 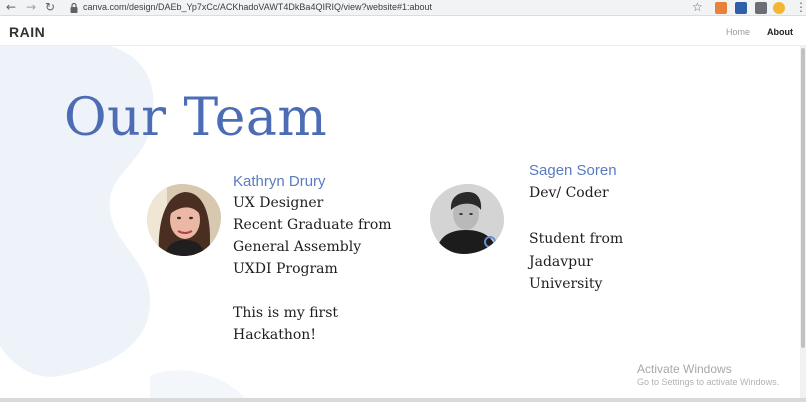 What do you see at coordinates (697, 7) in the screenshot?
I see `bookmark-star-icon: ☆` at bounding box center [697, 7].